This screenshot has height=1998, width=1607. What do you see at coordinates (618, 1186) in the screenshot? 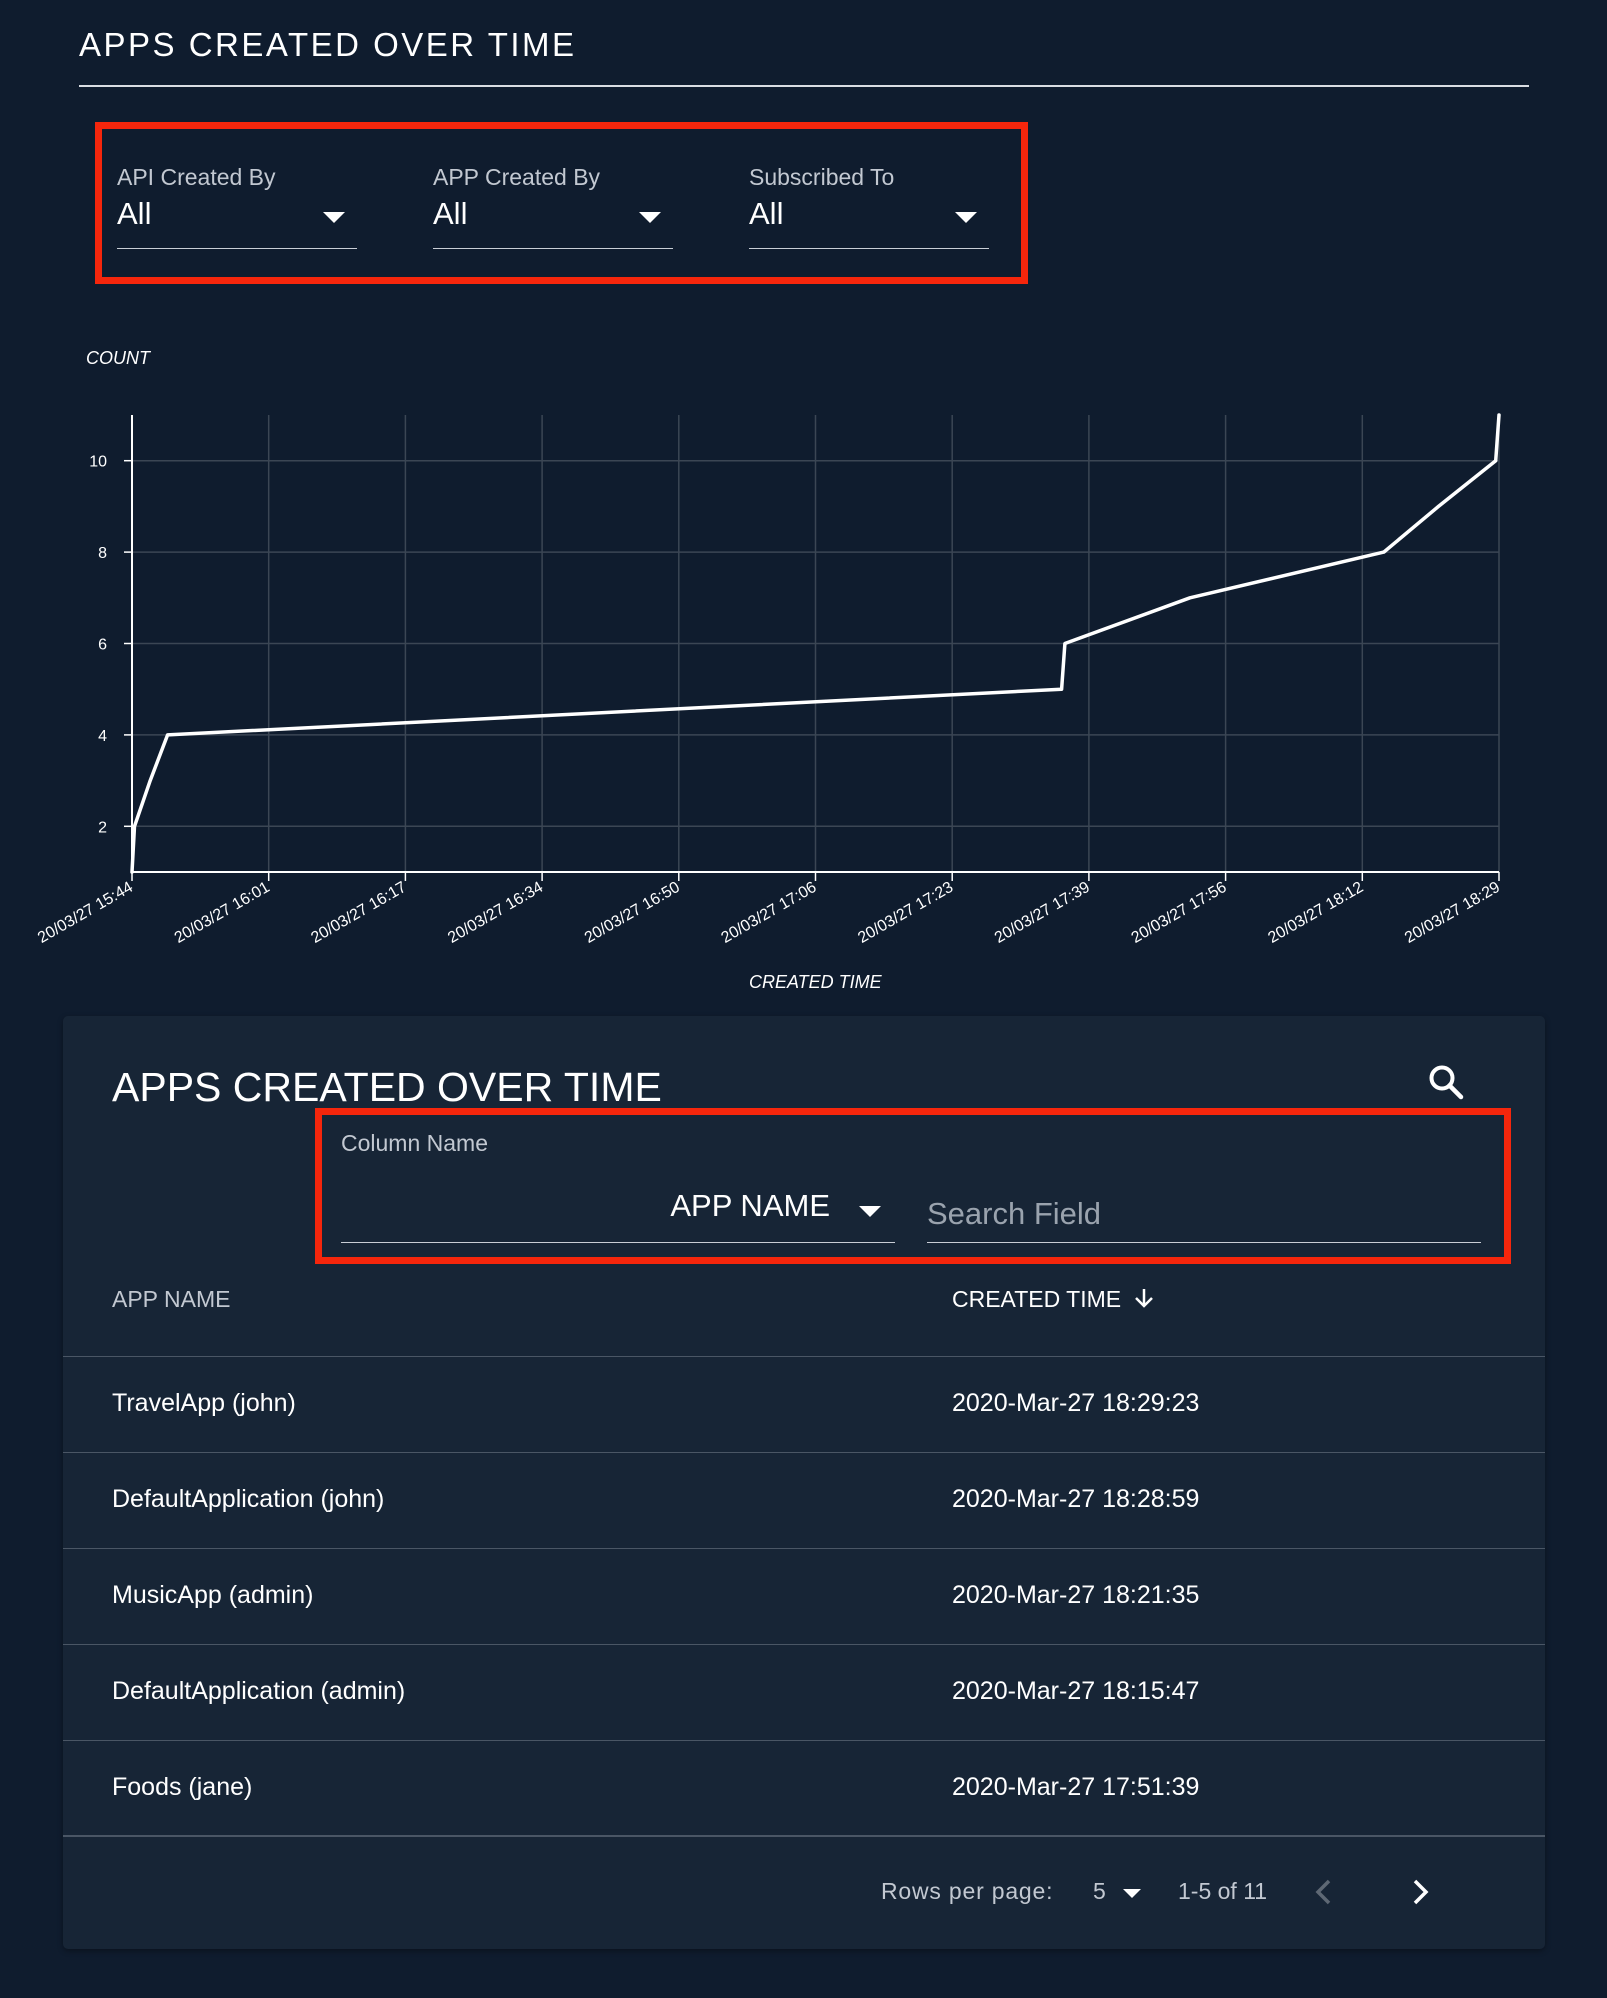
I see `column-name-select: Column Name APP NAME` at bounding box center [618, 1186].